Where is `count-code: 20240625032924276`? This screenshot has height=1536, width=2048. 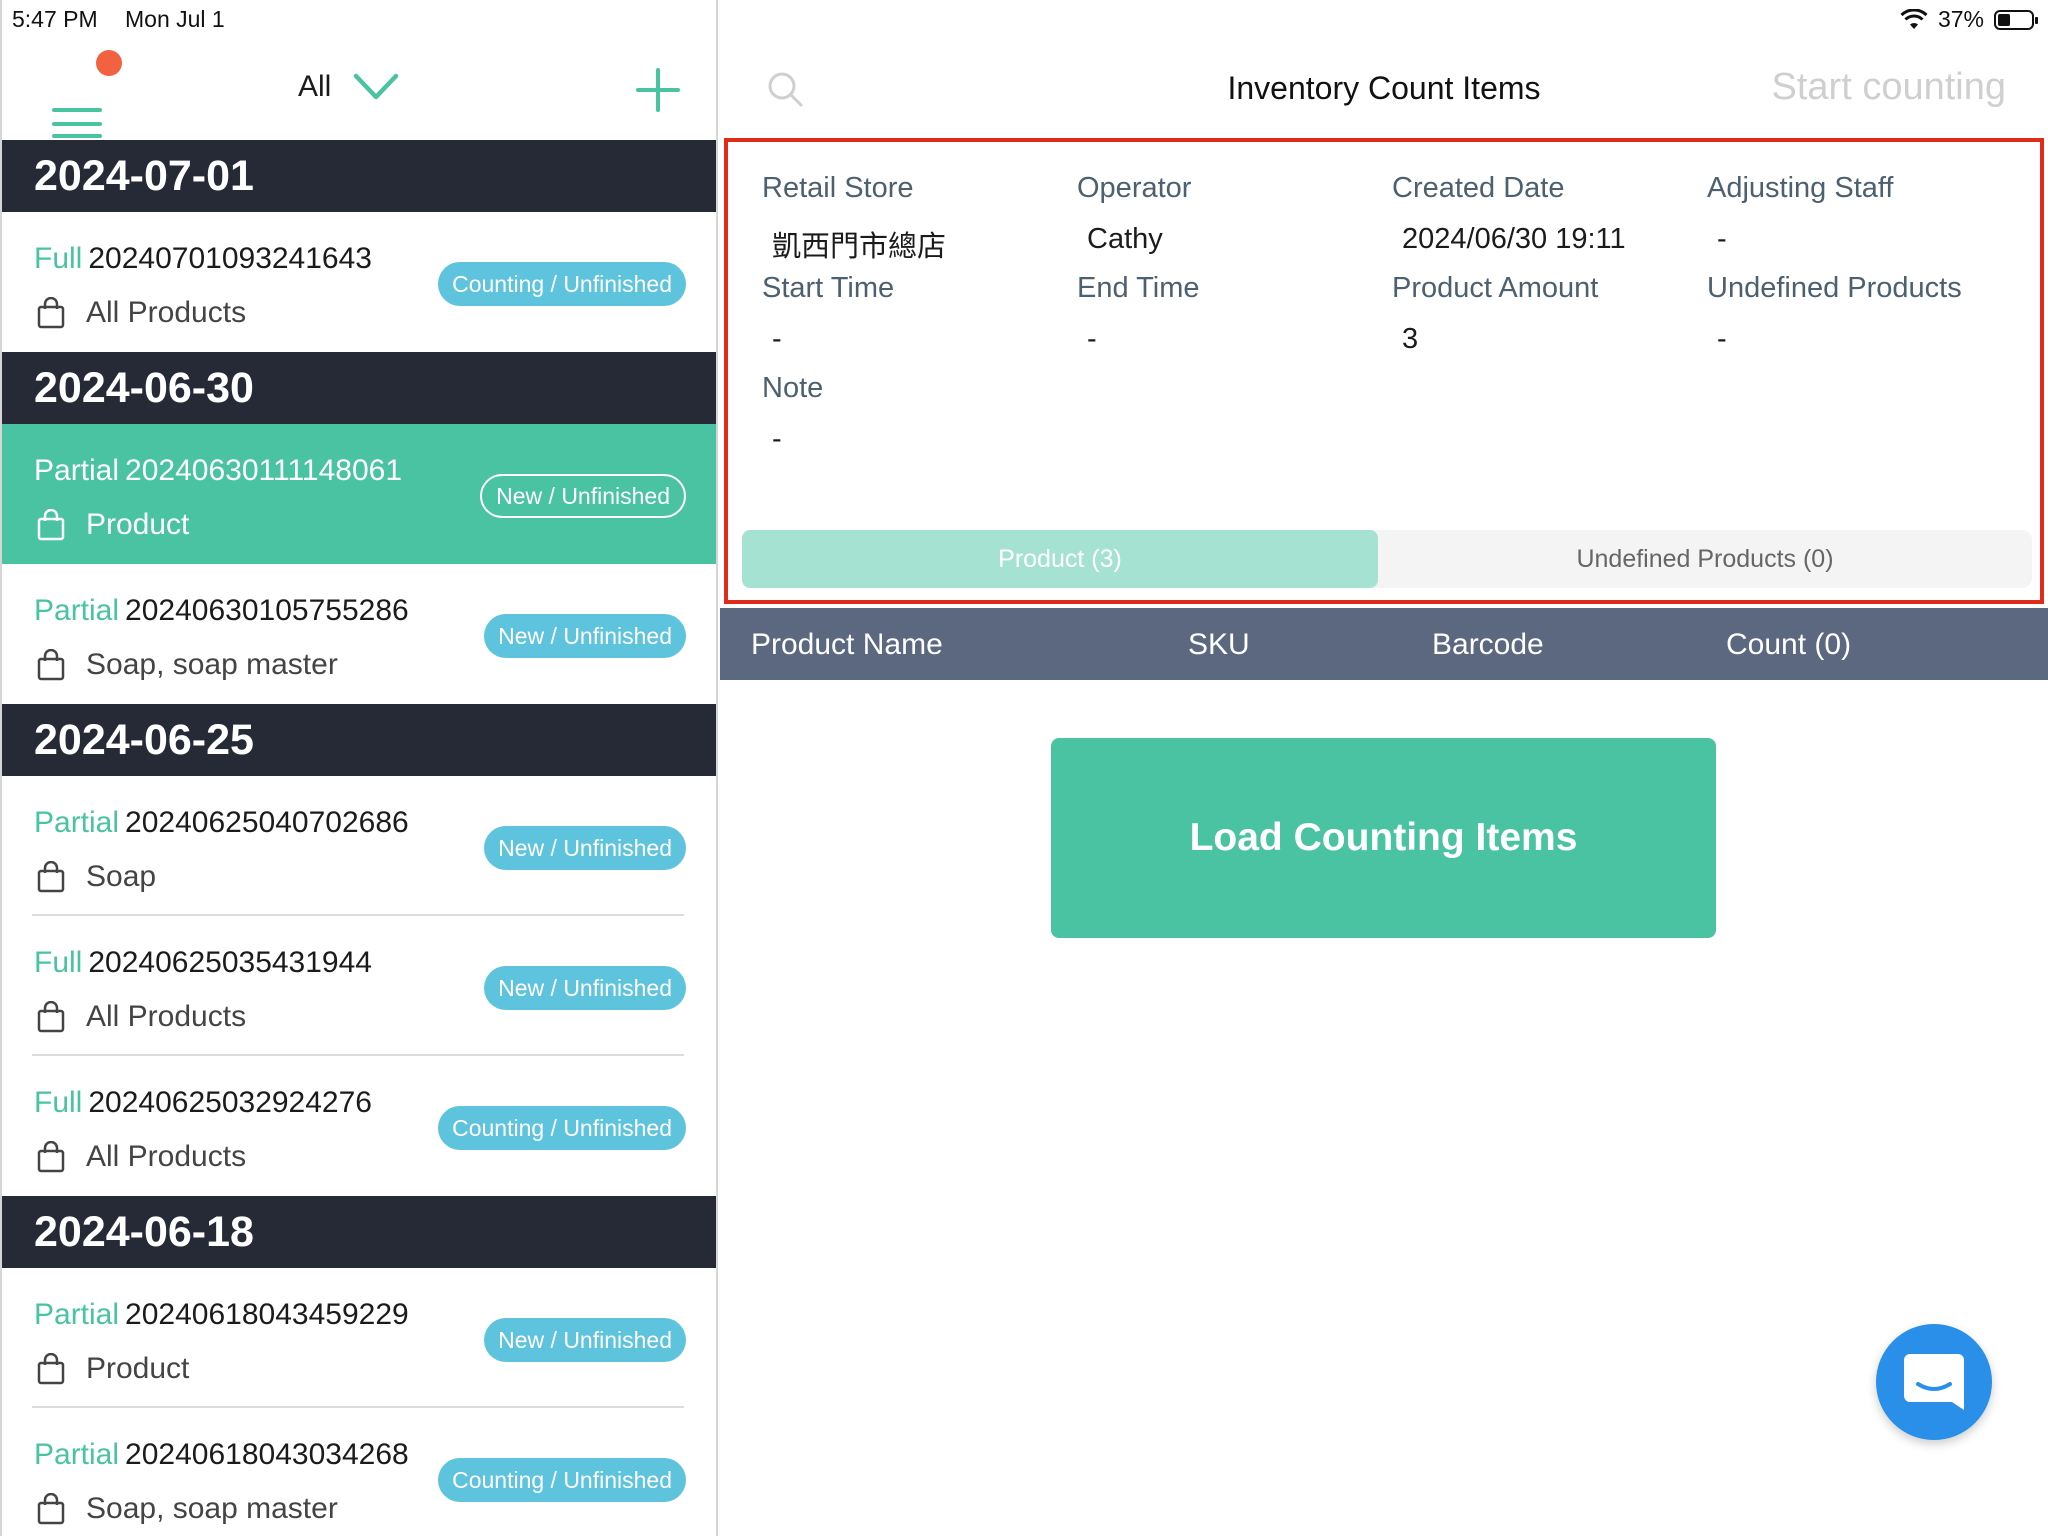 count-code: 20240625032924276 is located at coordinates (230, 1102).